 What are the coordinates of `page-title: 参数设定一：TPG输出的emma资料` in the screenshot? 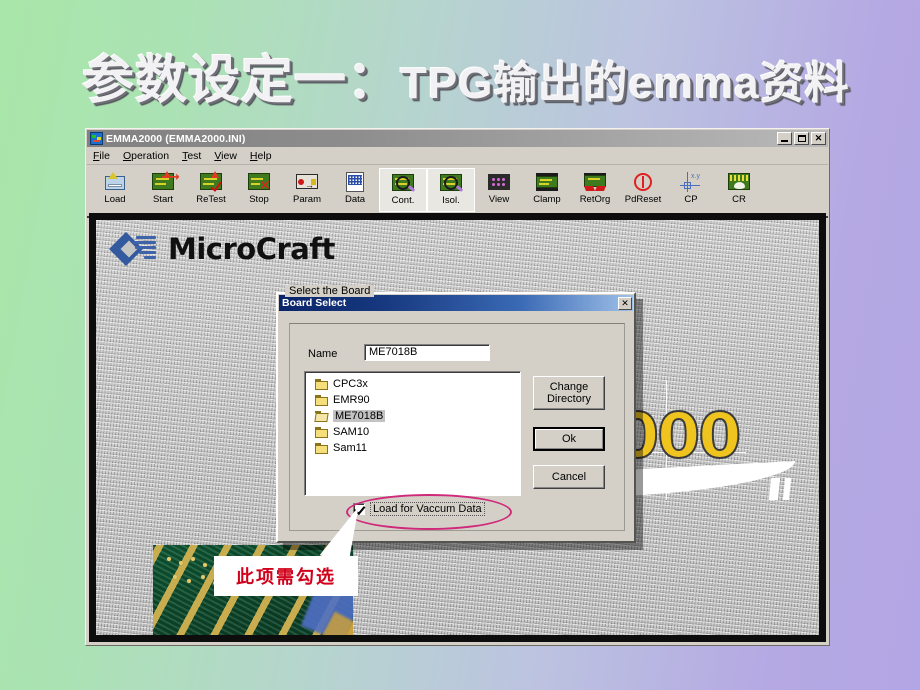 It's located at (482, 81).